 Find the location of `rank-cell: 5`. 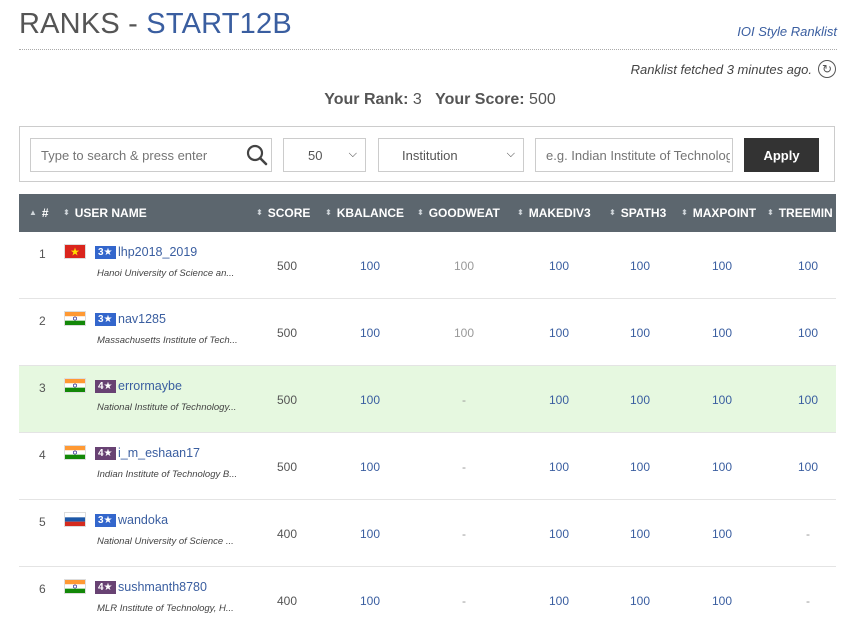

rank-cell: 5 is located at coordinates (42, 522).